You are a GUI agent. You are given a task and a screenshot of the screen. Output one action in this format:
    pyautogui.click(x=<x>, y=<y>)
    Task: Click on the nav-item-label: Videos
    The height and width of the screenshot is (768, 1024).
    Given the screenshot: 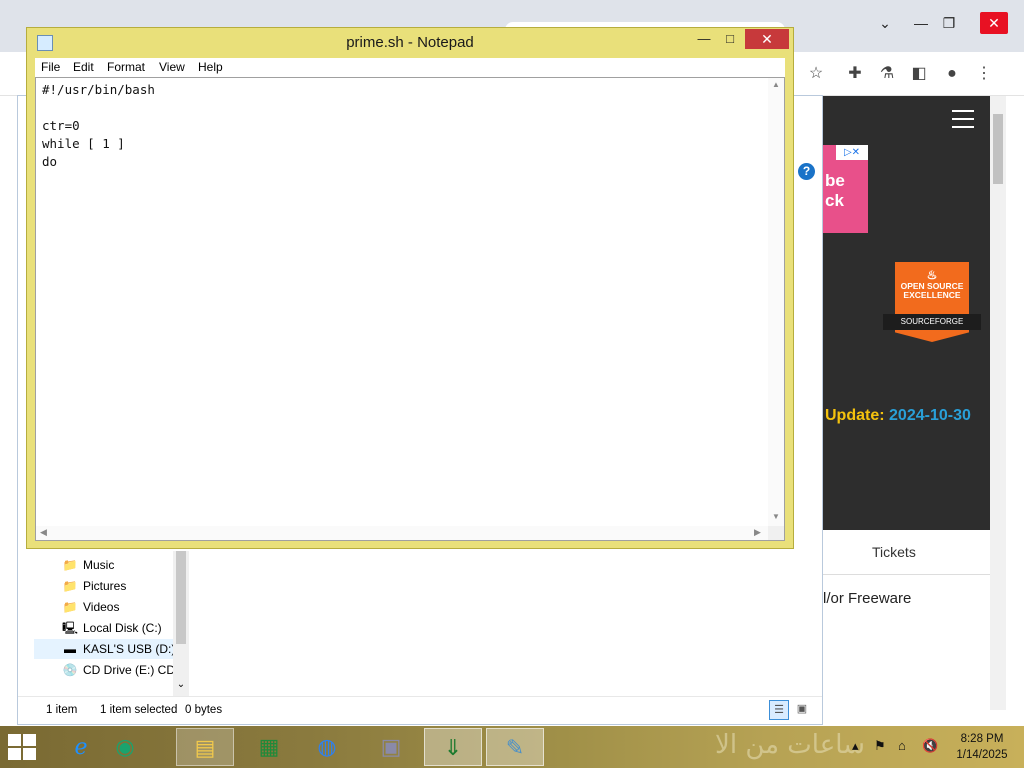 What is the action you would take?
    pyautogui.click(x=101, y=607)
    